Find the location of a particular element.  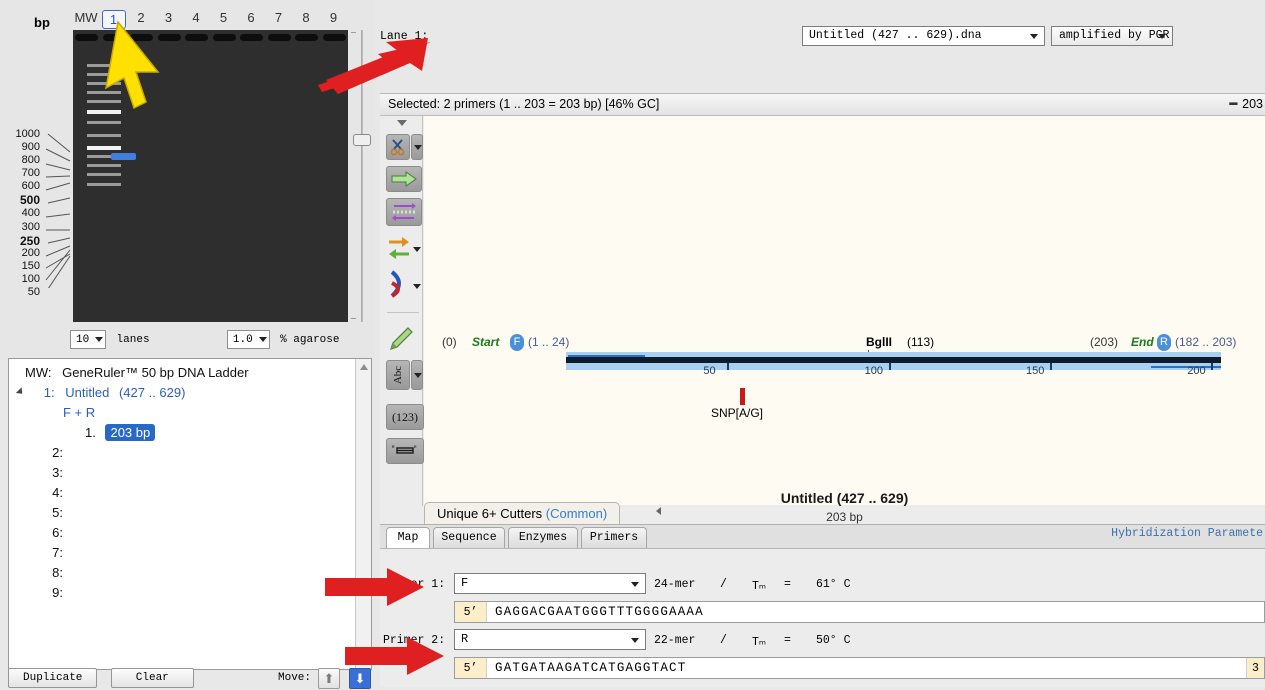

gel-lane-header-5: 5 is located at coordinates (224, 17).